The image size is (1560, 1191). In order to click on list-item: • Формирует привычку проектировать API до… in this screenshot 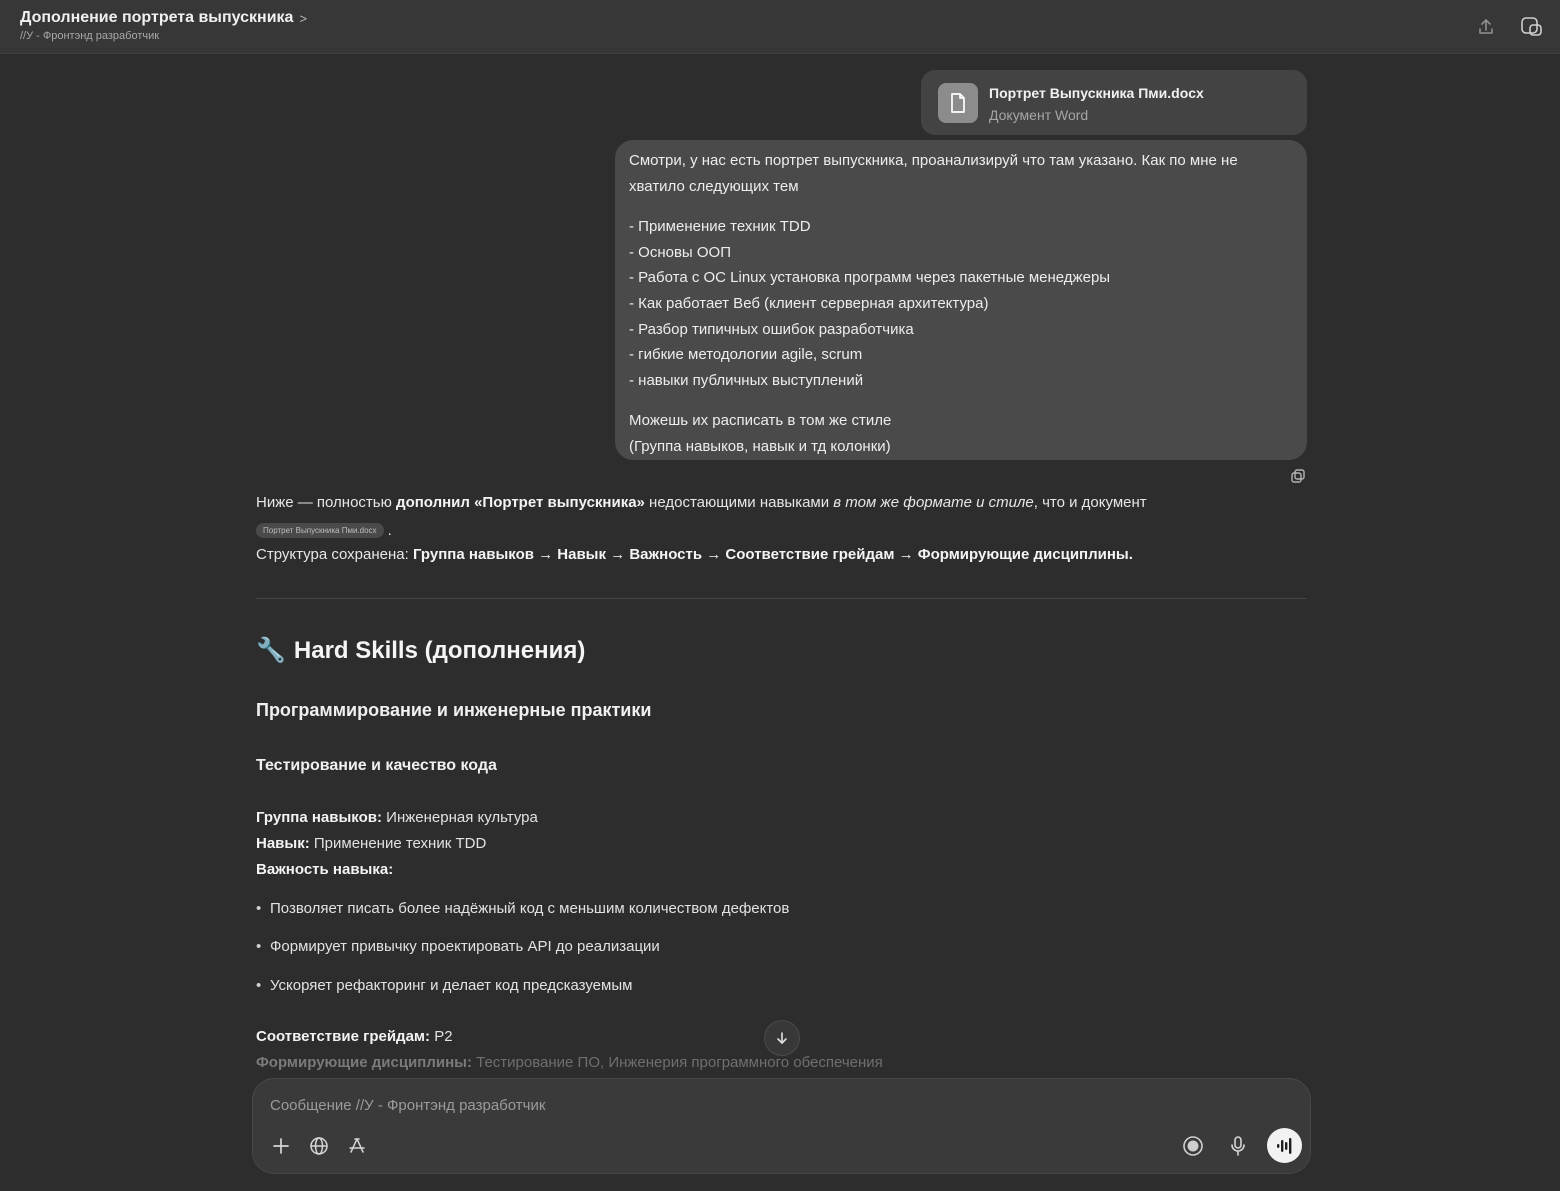, I will do `click(458, 946)`.